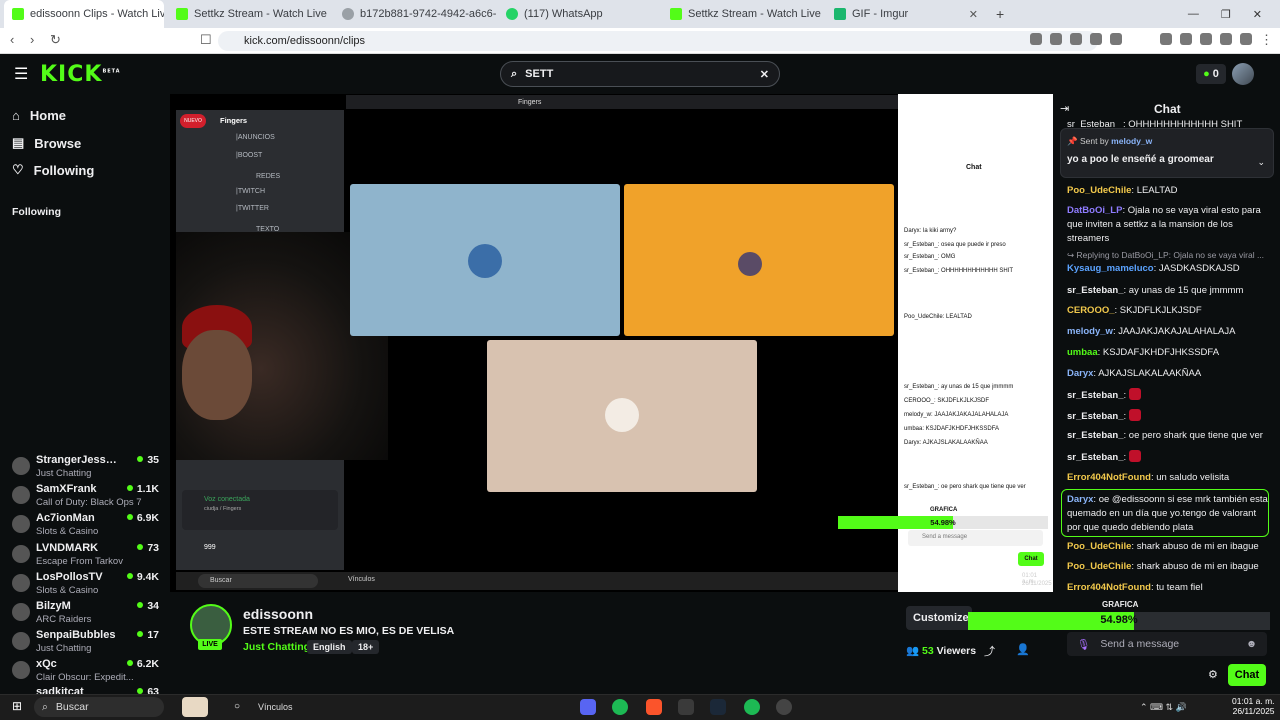 This screenshot has height=720, width=1280. I want to click on chat-message: CEROOO_: SKJDFLKJLKJSDF, so click(1169, 311).